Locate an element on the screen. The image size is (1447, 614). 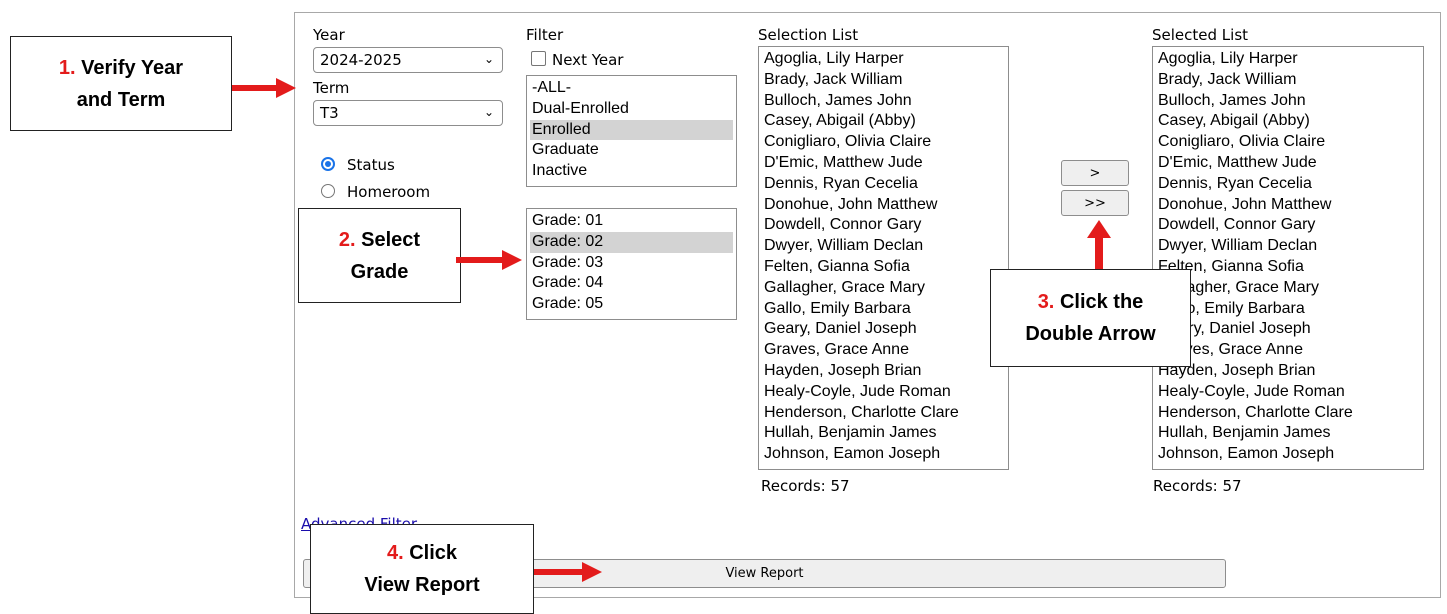
grade-option: Grade: 03 is located at coordinates (631, 263).